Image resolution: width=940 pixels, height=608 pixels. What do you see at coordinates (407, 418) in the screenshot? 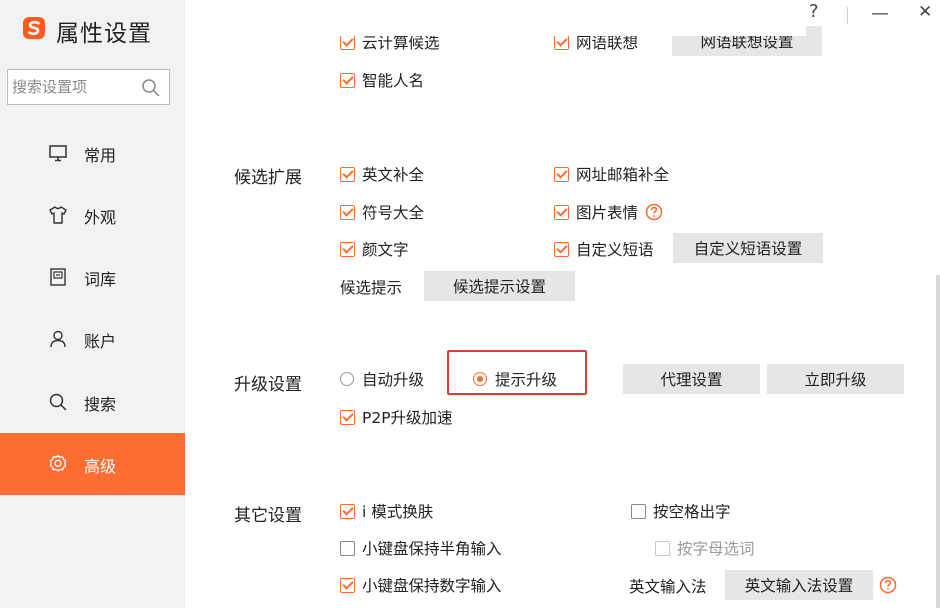
I see `checkbox-label: P2P升级加速` at bounding box center [407, 418].